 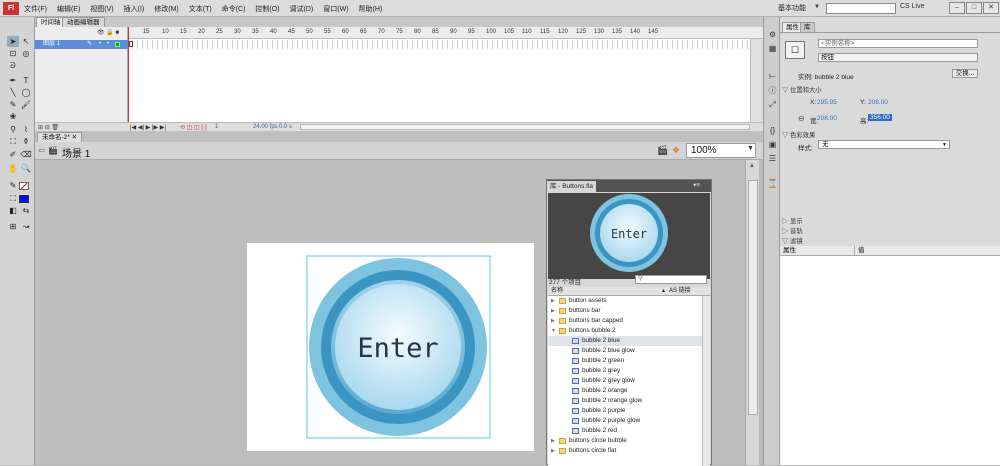 I want to click on menu-help: 帮助(H), so click(x=371, y=9).